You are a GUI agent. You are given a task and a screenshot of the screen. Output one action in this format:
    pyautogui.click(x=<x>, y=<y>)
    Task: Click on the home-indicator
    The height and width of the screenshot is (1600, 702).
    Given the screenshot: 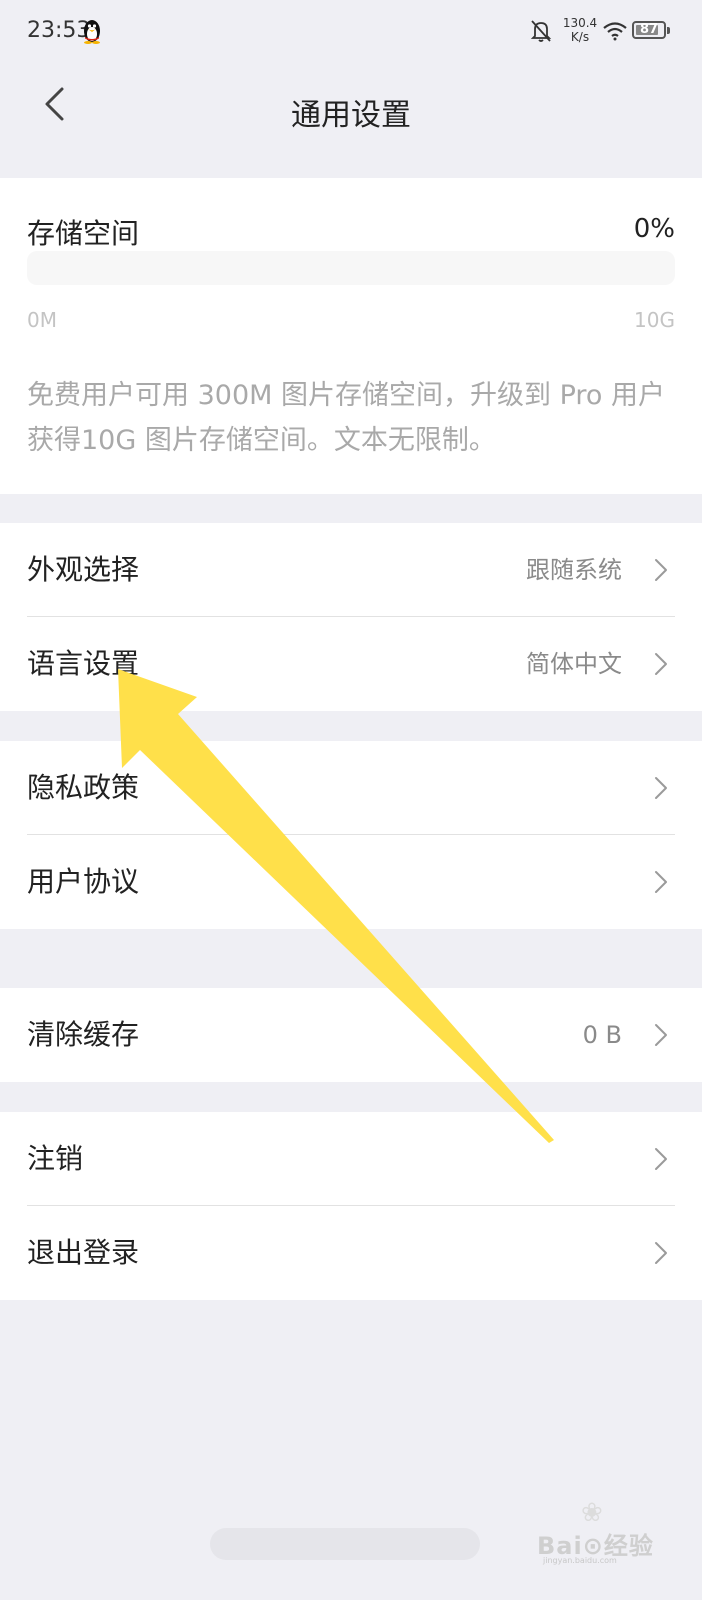 What is the action you would take?
    pyautogui.click(x=345, y=1544)
    